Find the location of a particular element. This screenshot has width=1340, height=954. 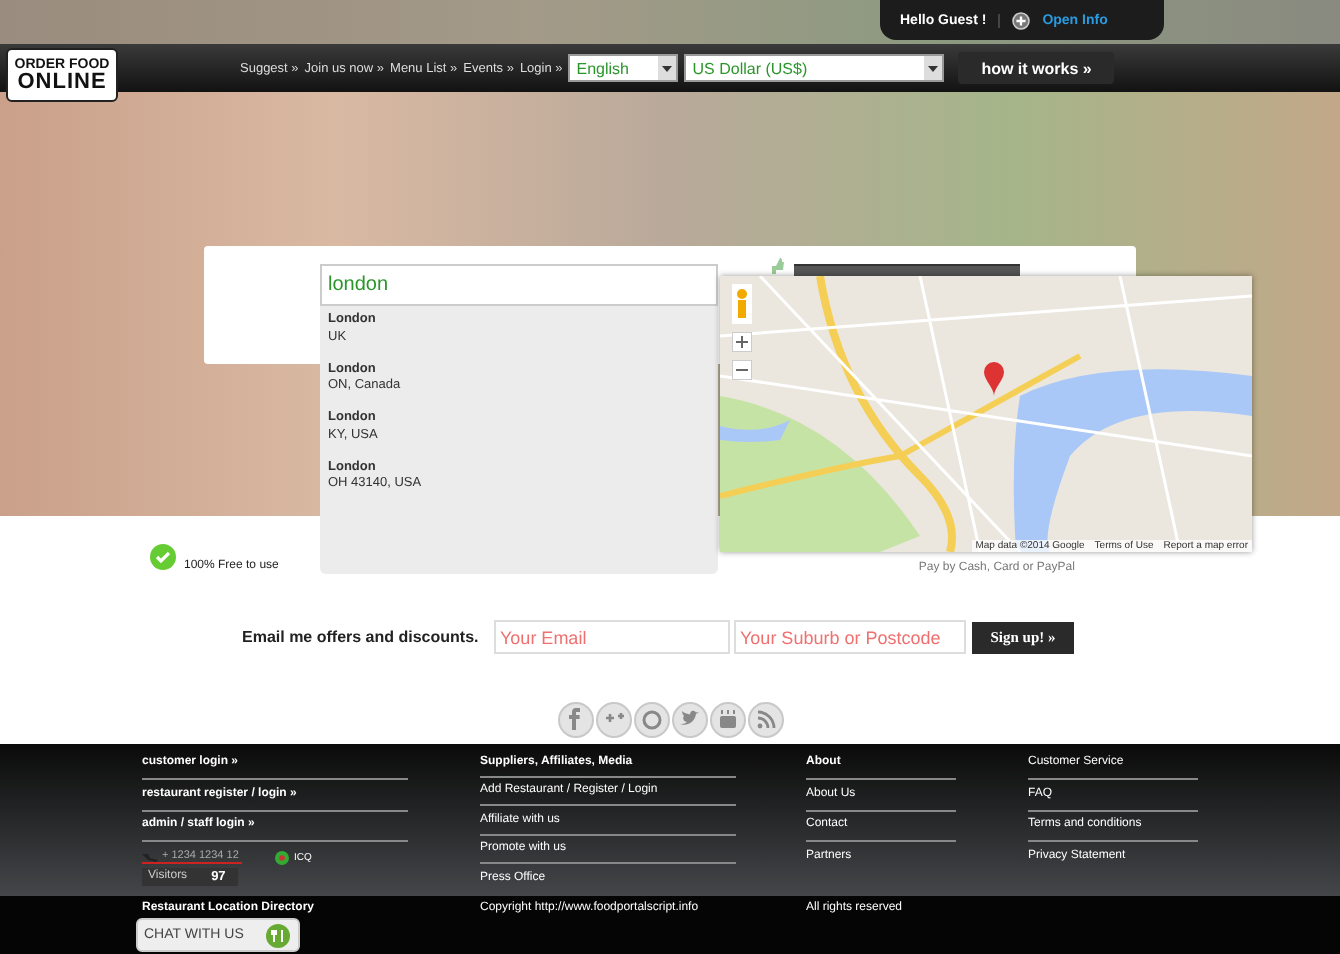

plus-icon is located at coordinates (1021, 20).